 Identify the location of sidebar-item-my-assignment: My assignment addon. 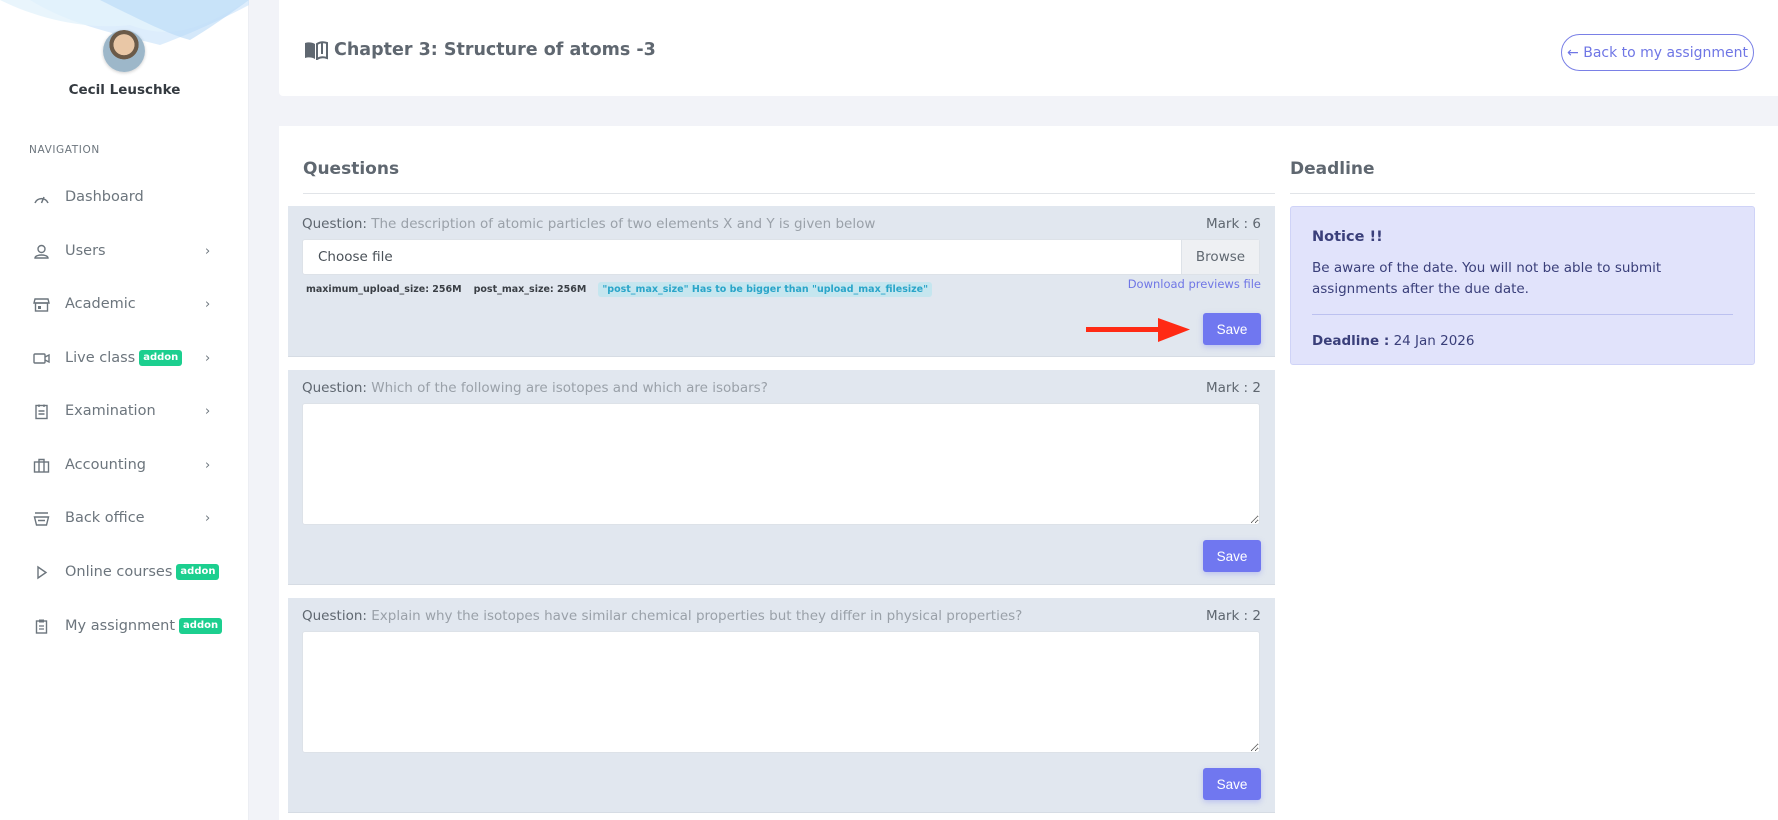
(124, 626).